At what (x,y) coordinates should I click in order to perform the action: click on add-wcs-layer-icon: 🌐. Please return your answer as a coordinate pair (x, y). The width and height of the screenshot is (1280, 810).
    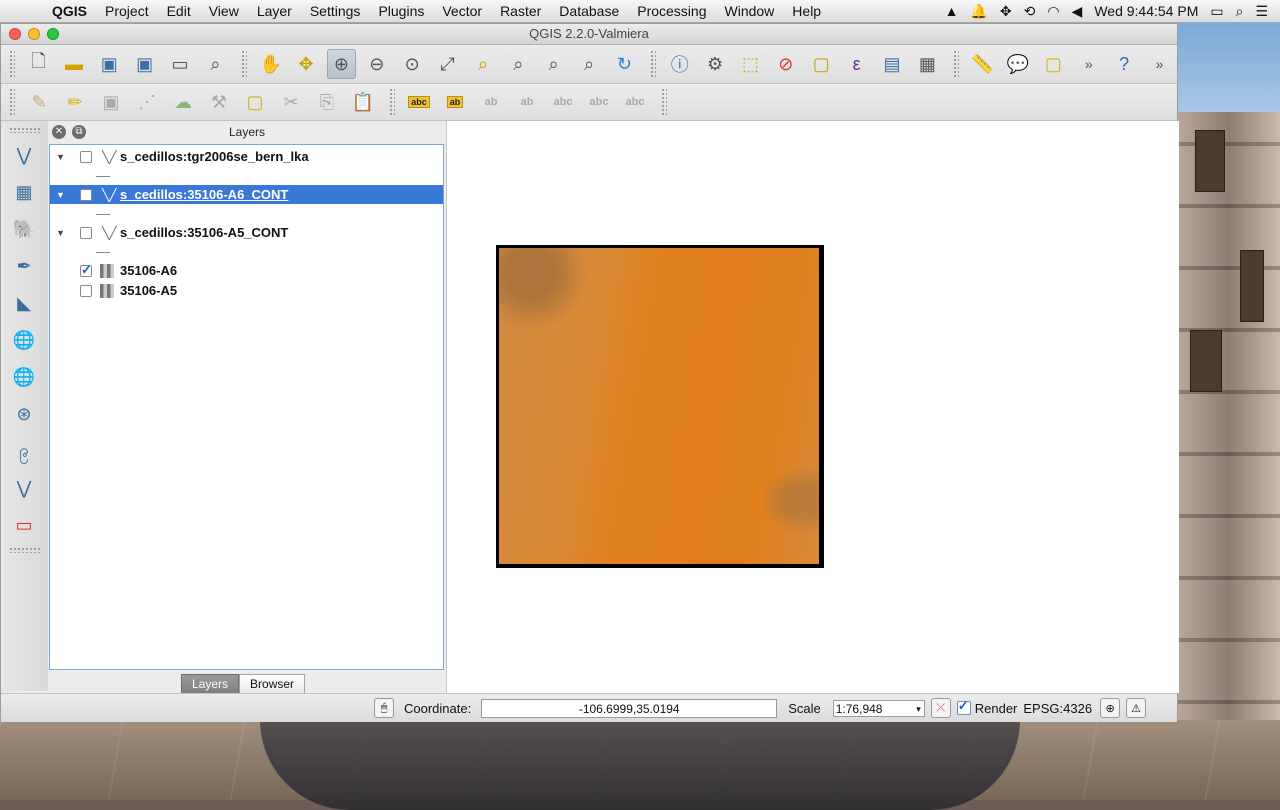
    Looking at the image, I should click on (24, 377).